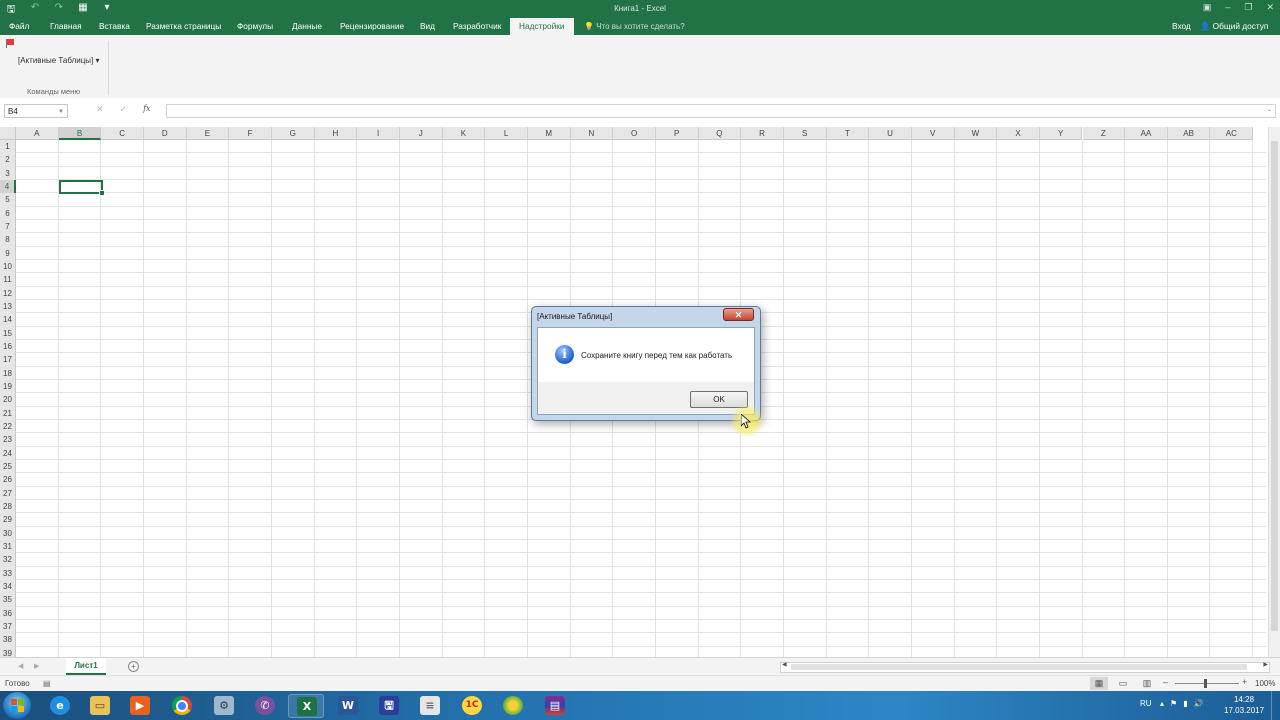 Image resolution: width=1280 pixels, height=720 pixels. Describe the element at coordinates (1248, 7) in the screenshot. I see `restore-icon: ❐` at that location.